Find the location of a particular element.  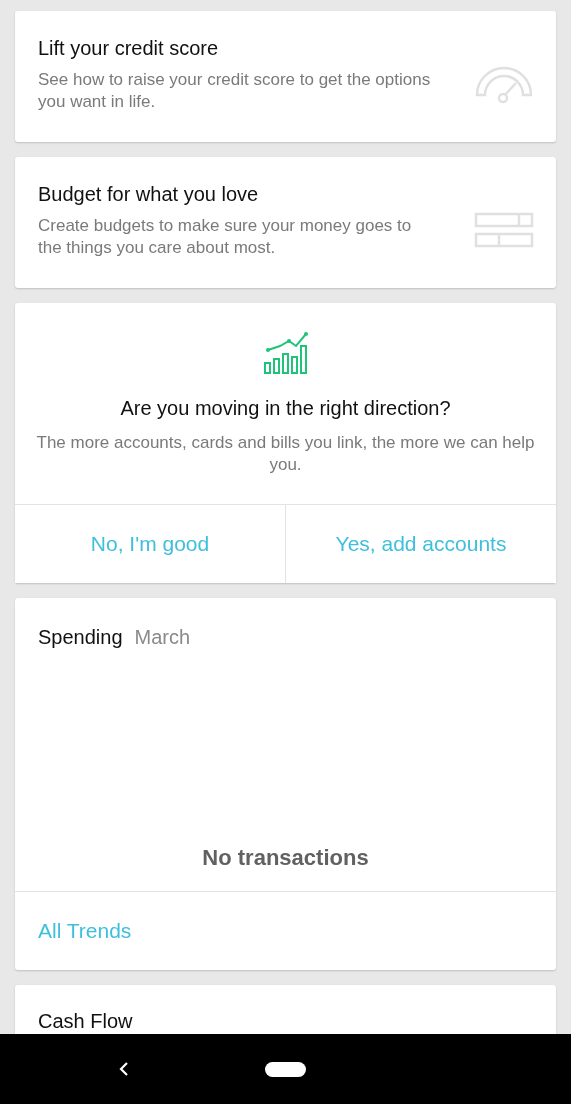

promo-card: Budget for what you love Create budgets to make sure your money goes to the things you care about most. is located at coordinates (285, 222).